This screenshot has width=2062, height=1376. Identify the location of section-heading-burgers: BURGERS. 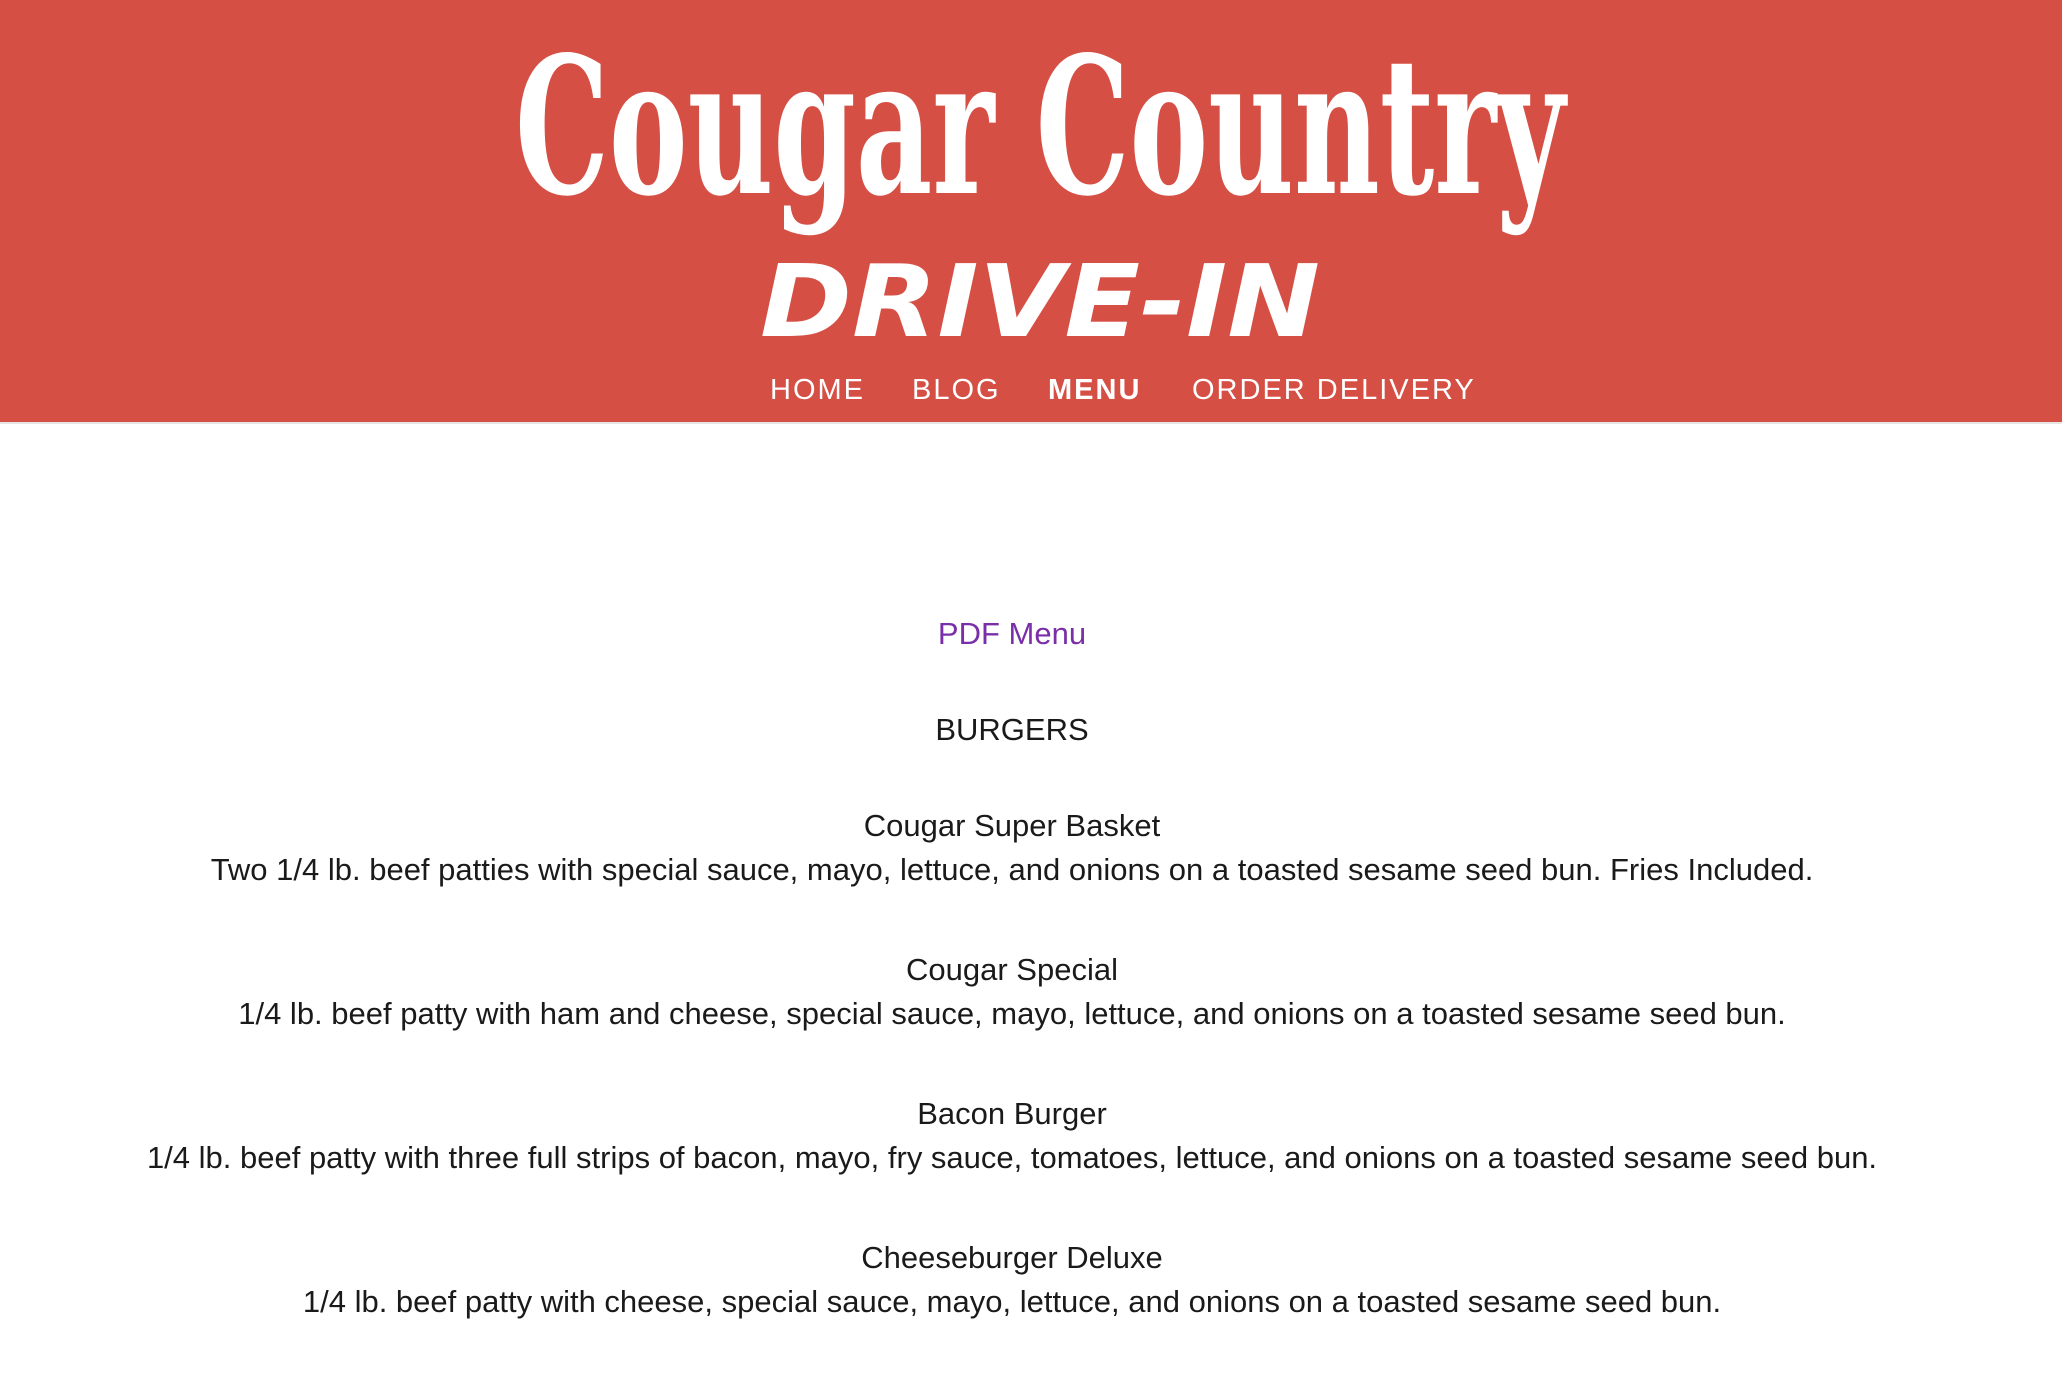
(1012, 729).